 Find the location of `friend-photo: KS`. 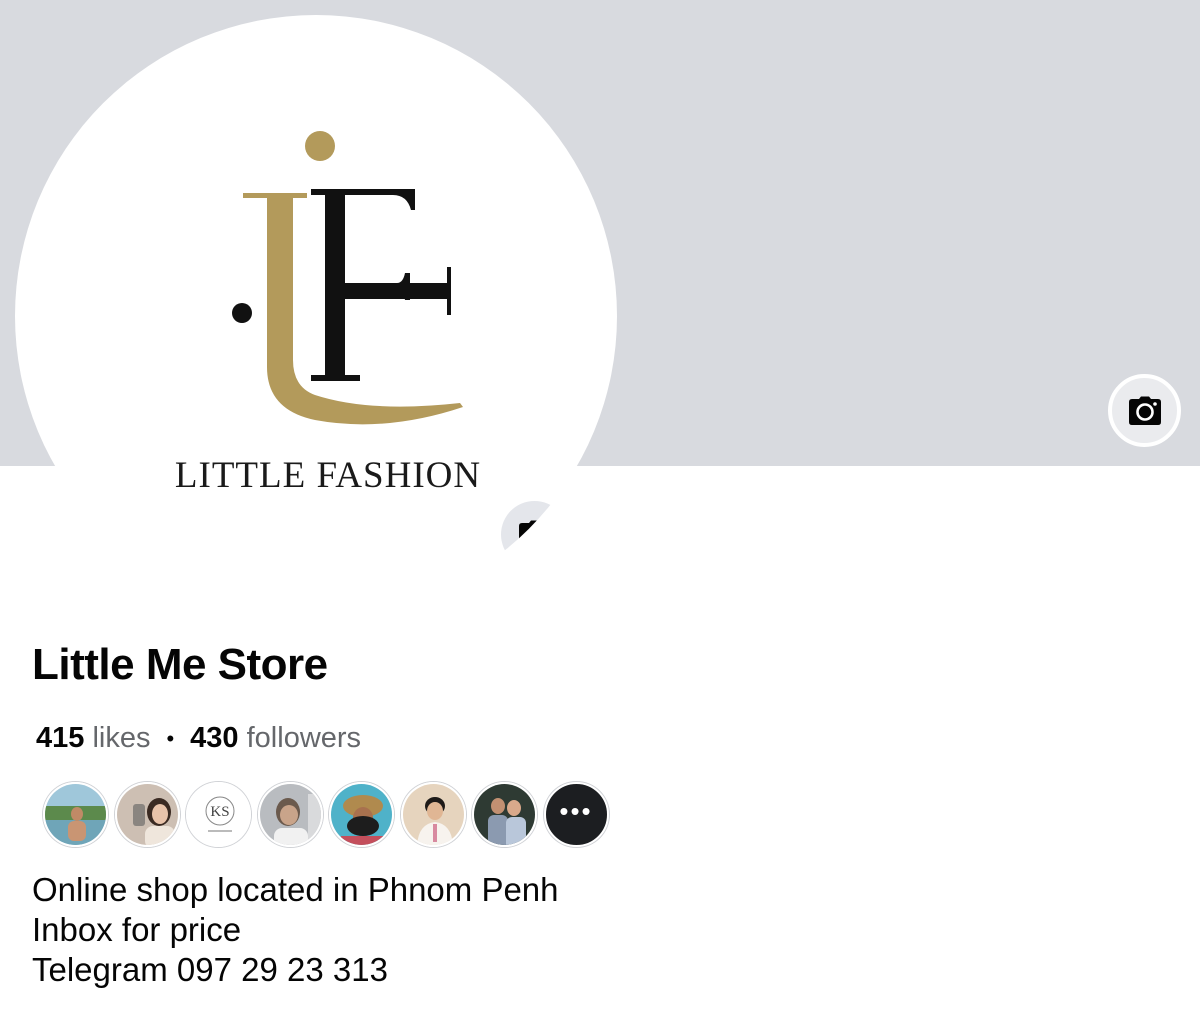

friend-photo: KS is located at coordinates (218, 814).